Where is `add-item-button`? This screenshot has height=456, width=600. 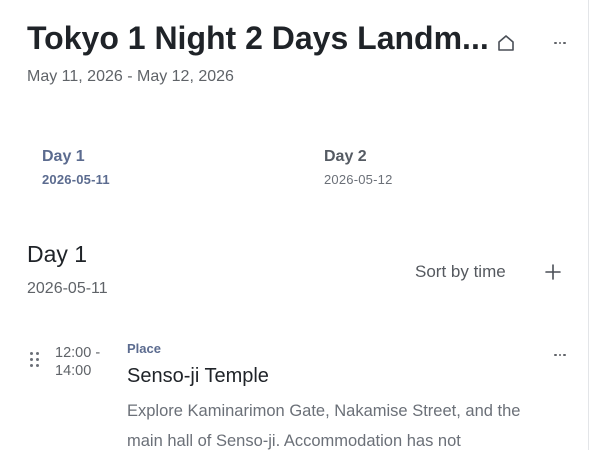
add-item-button is located at coordinates (553, 272).